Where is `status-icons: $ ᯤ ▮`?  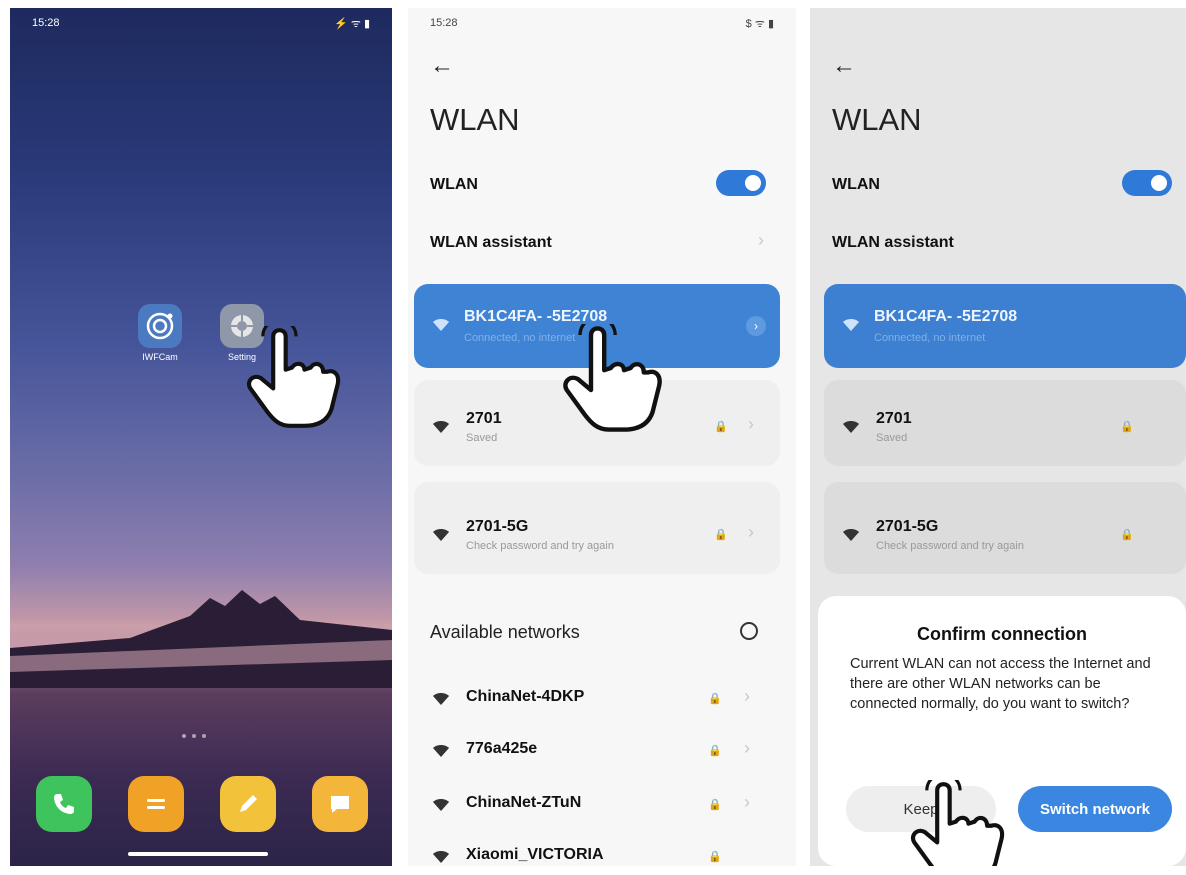 status-icons: $ ᯤ ▮ is located at coordinates (759, 23).